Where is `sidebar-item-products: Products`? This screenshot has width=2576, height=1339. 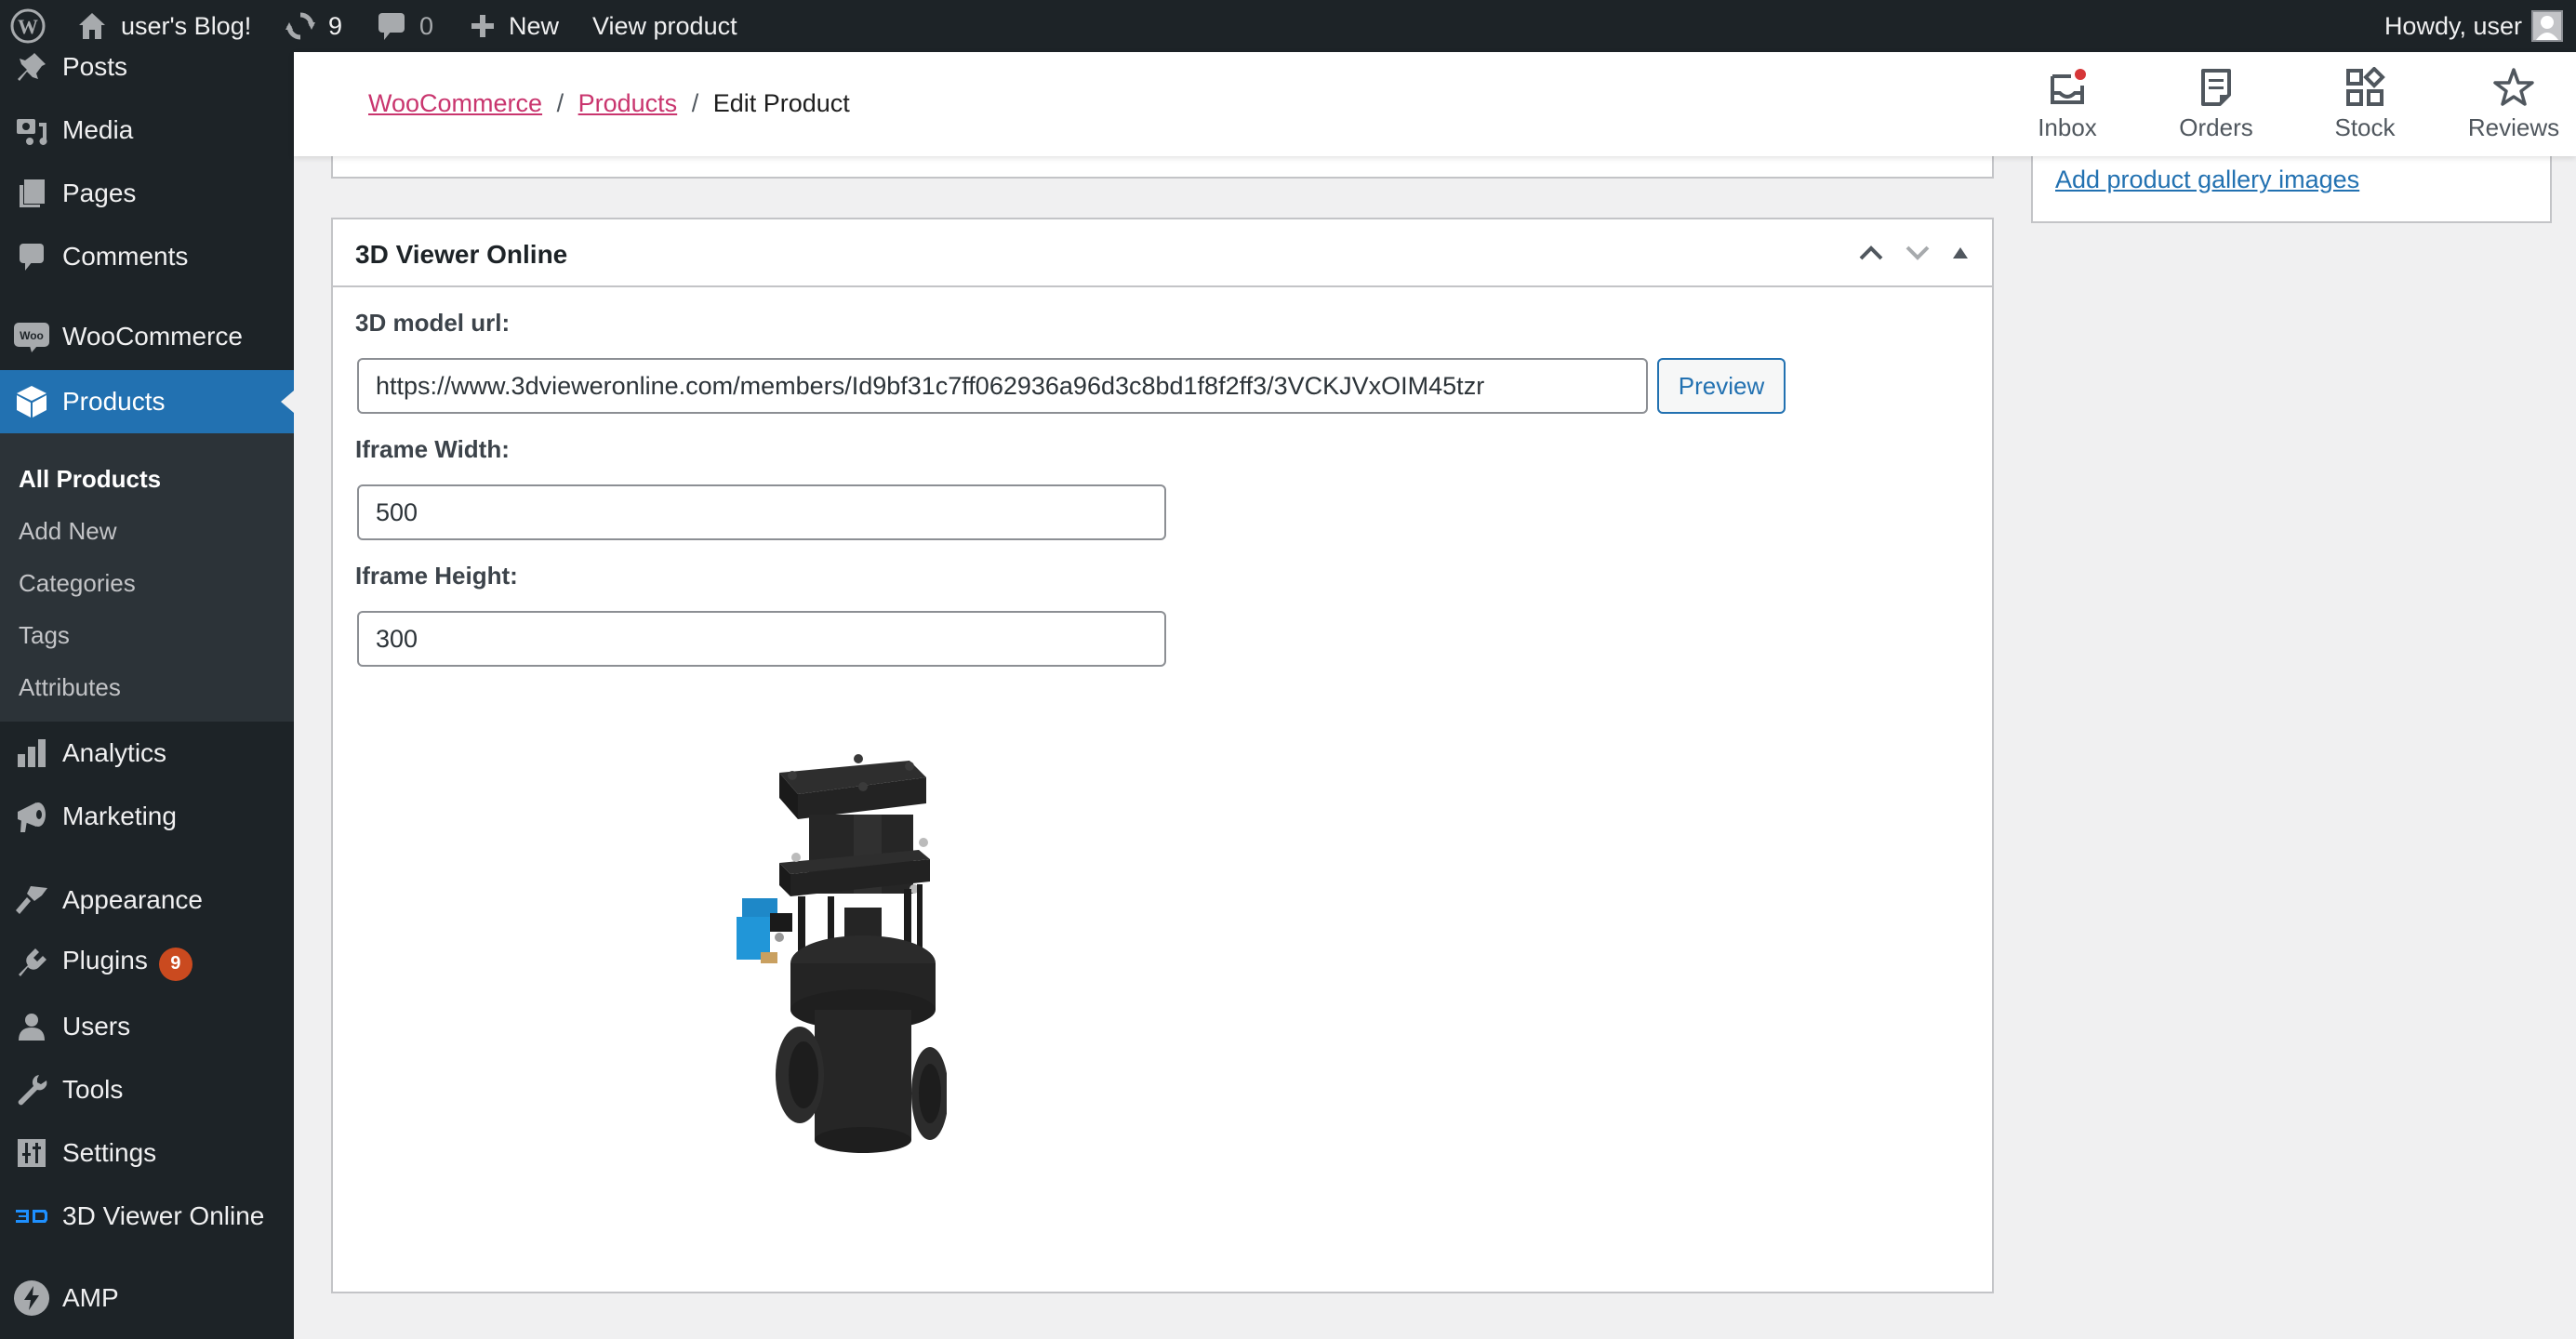
sidebar-item-products: Products is located at coordinates (147, 401).